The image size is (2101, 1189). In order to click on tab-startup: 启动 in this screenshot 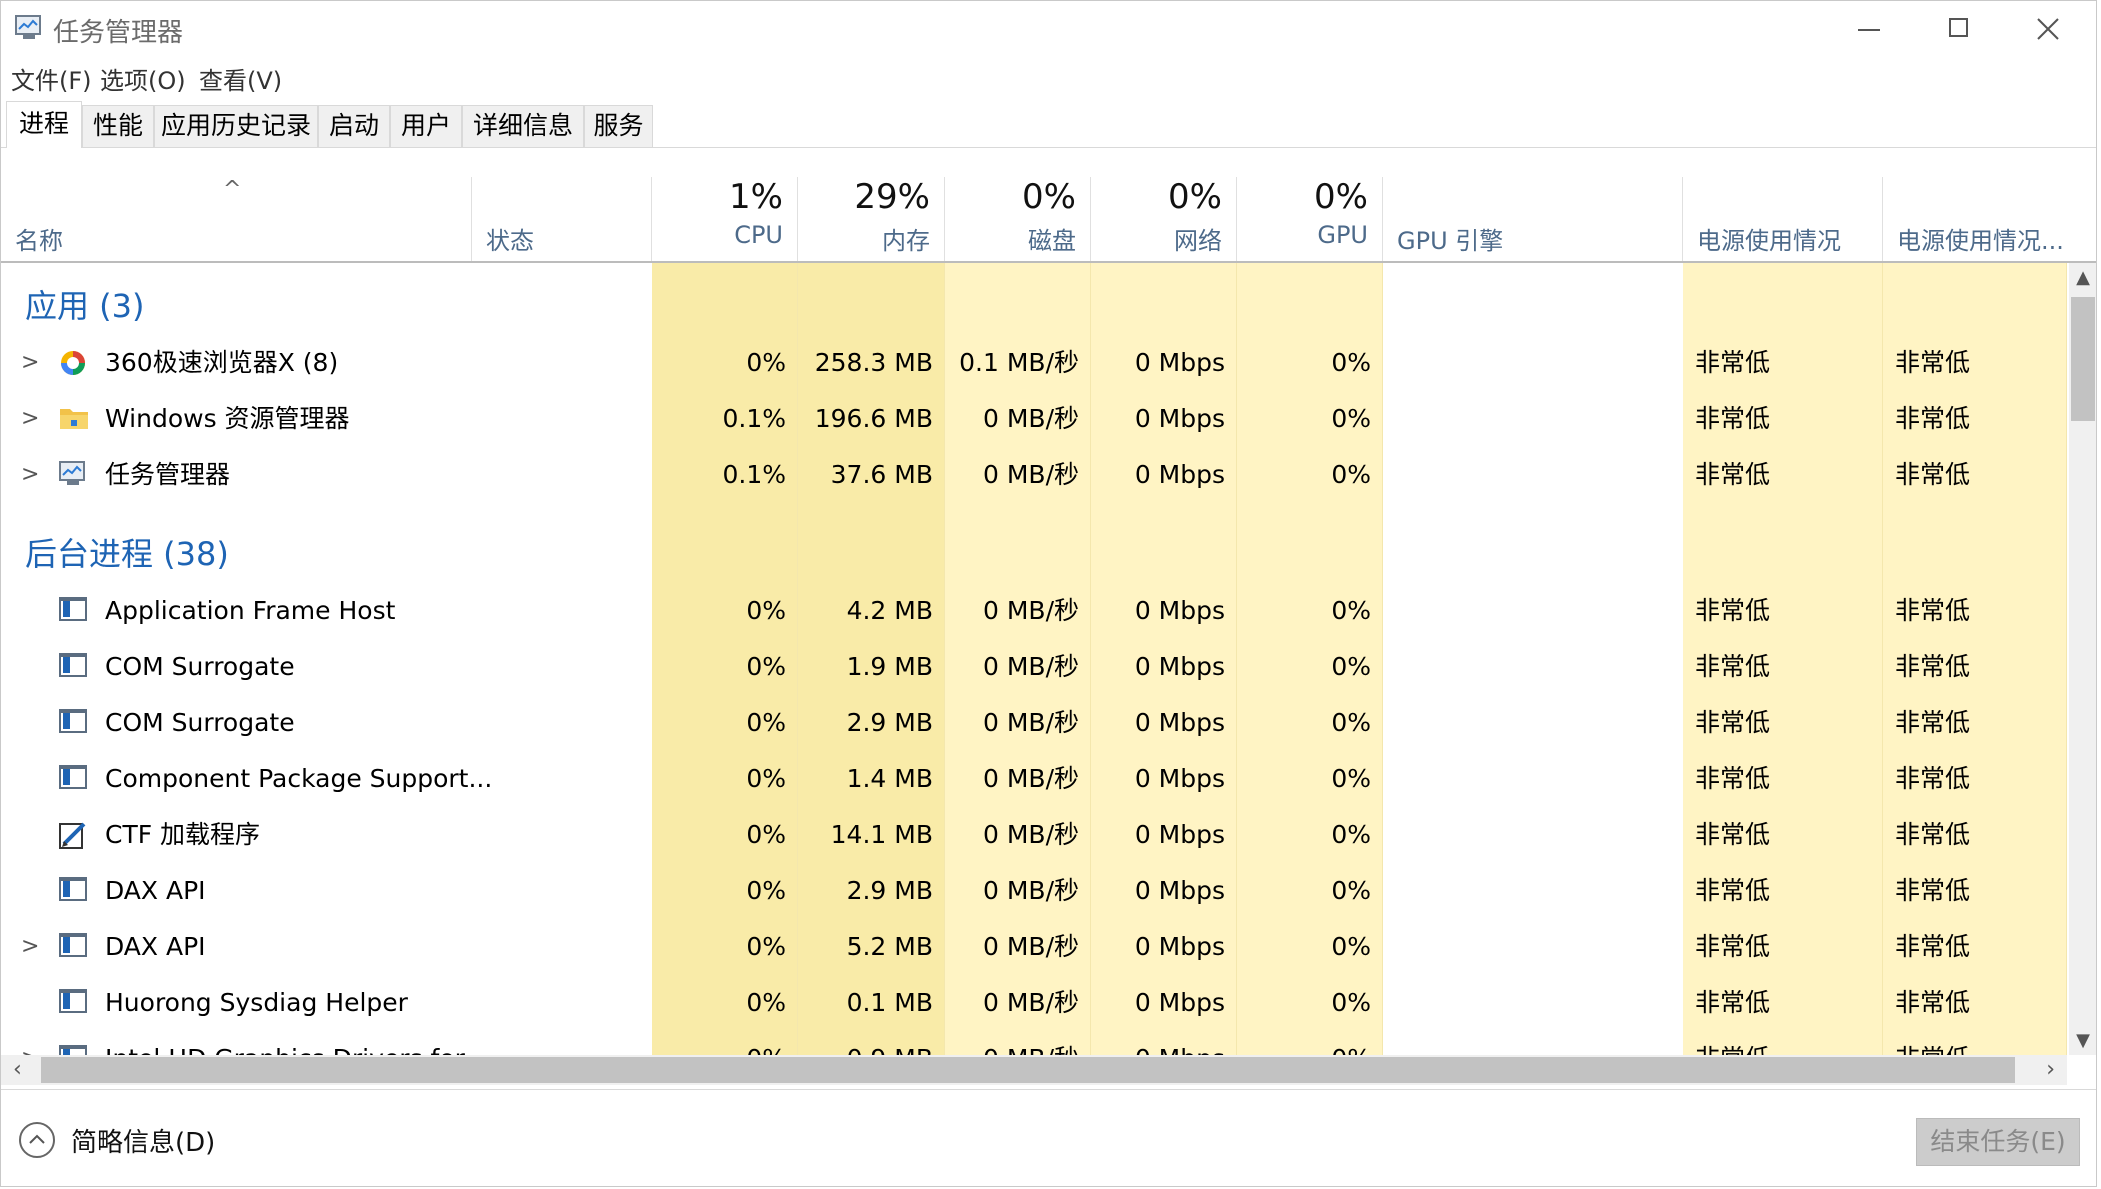, I will do `click(354, 126)`.